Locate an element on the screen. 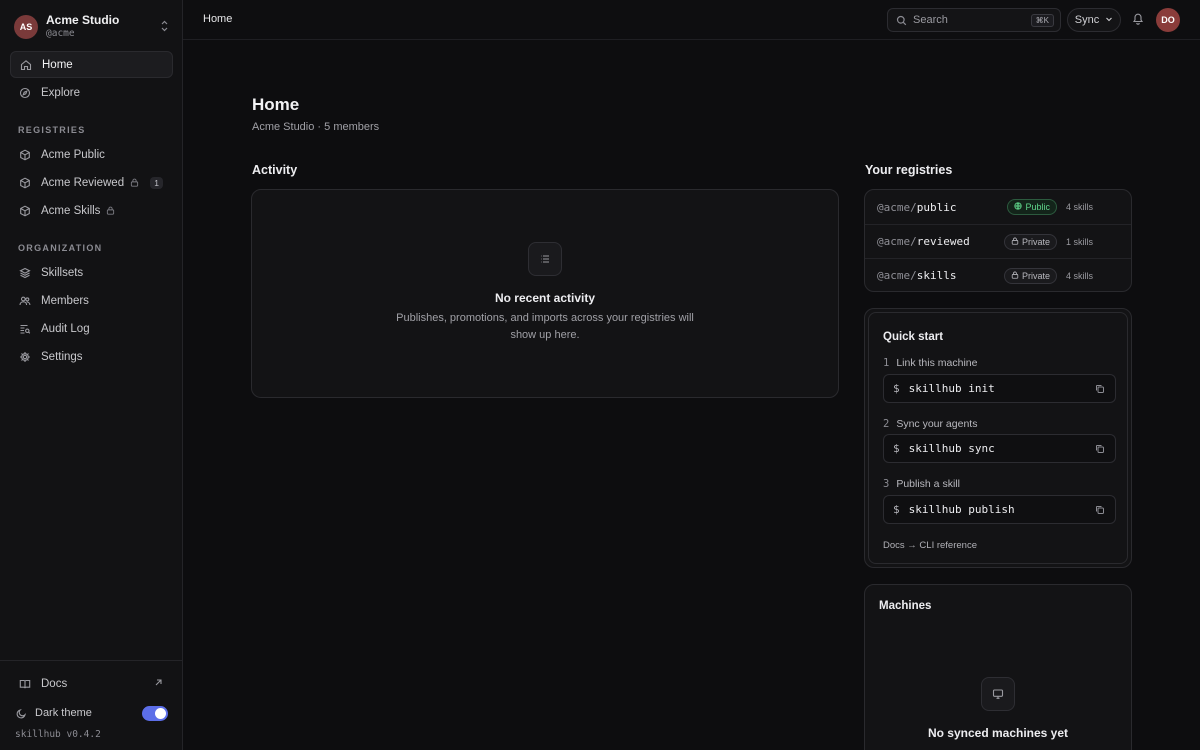 This screenshot has width=1200, height=750. sidebar-item-label: Settings is located at coordinates (62, 356).